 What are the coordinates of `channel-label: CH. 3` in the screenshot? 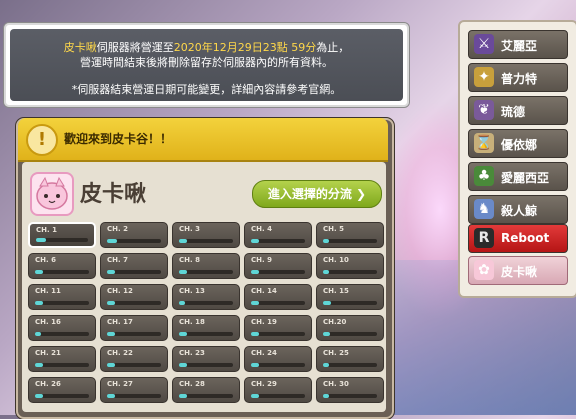 It's located at (189, 229).